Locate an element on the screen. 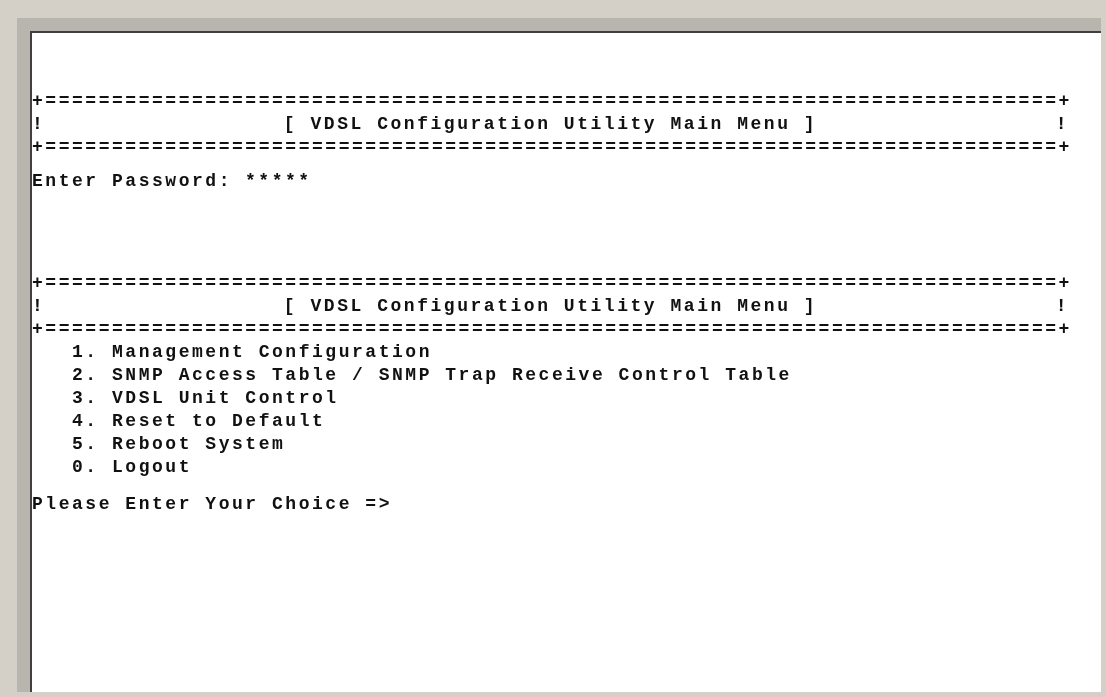 This screenshot has height=697, width=1106. password-label: Enter Password: is located at coordinates (132, 181).